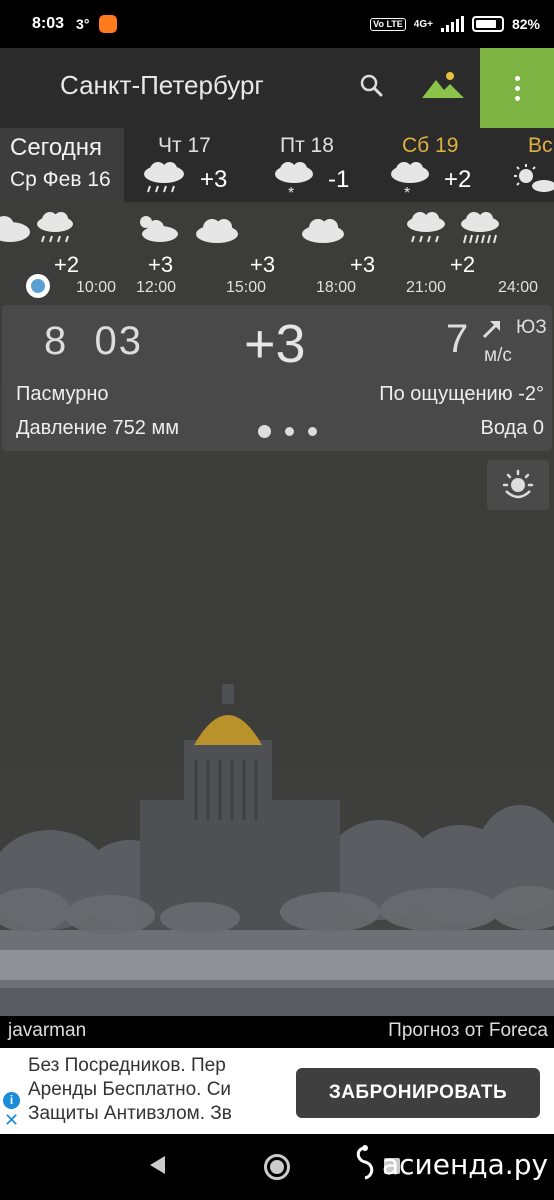 Image resolution: width=554 pixels, height=1200 pixels. I want to click on today-date: Ср Фев 16, so click(60, 179).